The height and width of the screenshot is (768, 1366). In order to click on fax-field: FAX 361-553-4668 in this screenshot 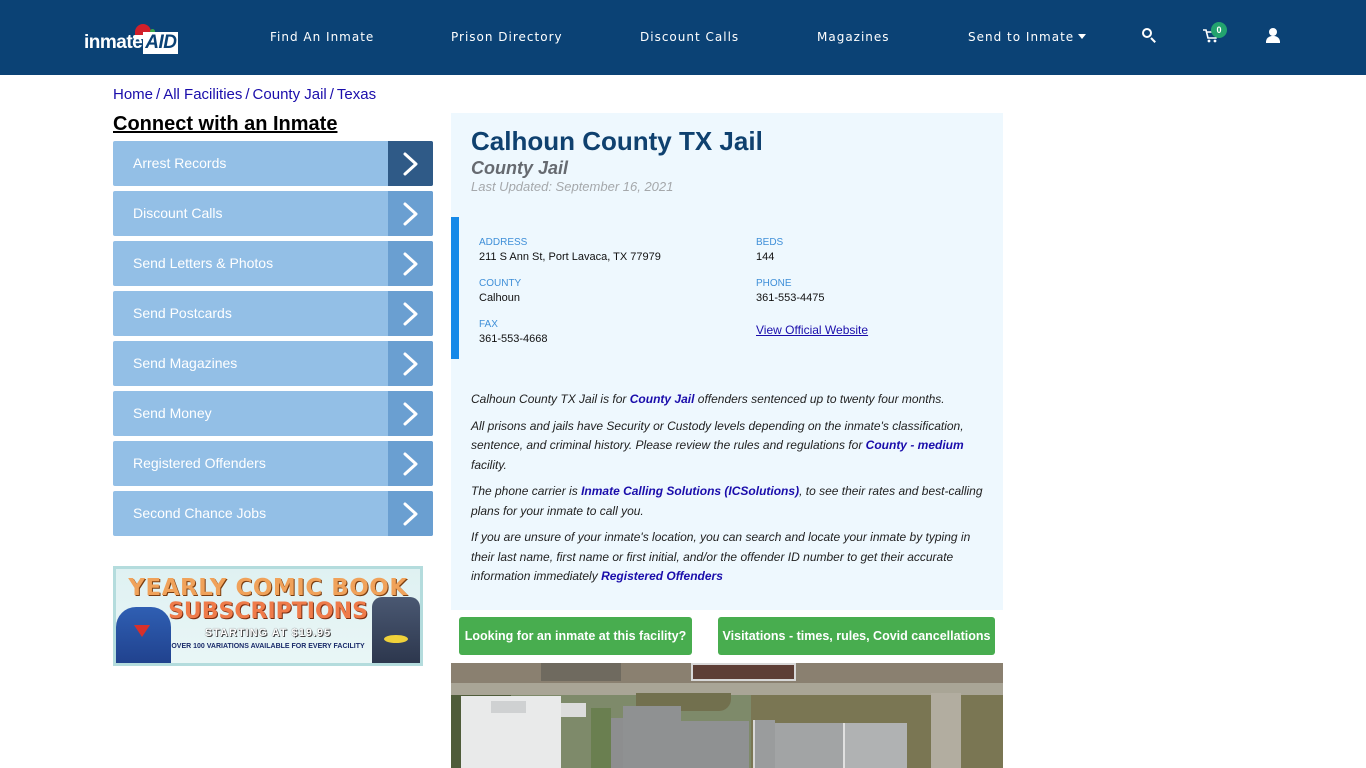, I will do `click(513, 333)`.